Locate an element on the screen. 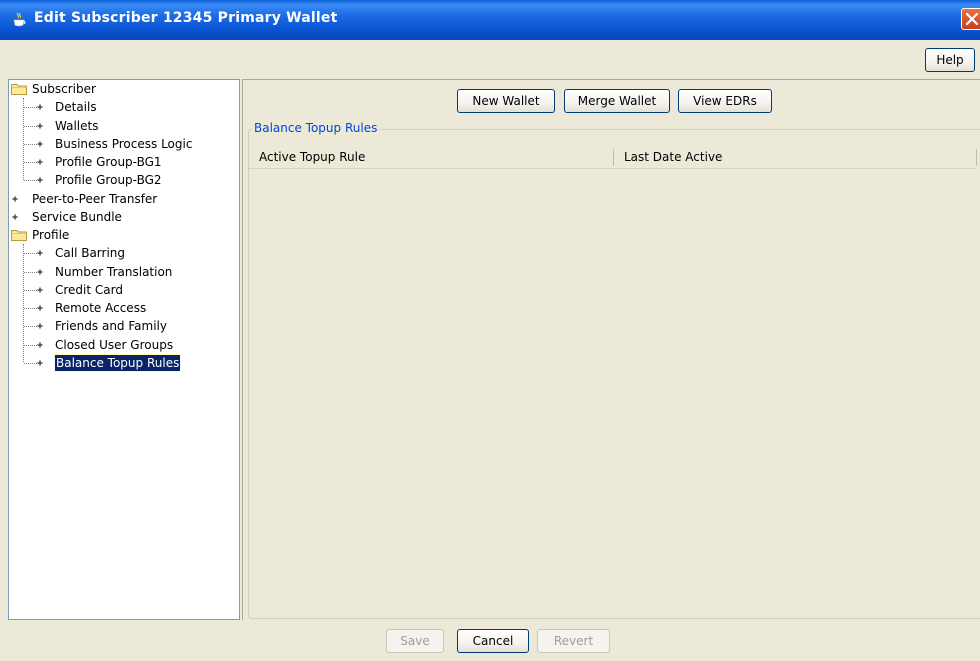 Image resolution: width=980 pixels, height=661 pixels. tree-item-label: Subscriber is located at coordinates (64, 89).